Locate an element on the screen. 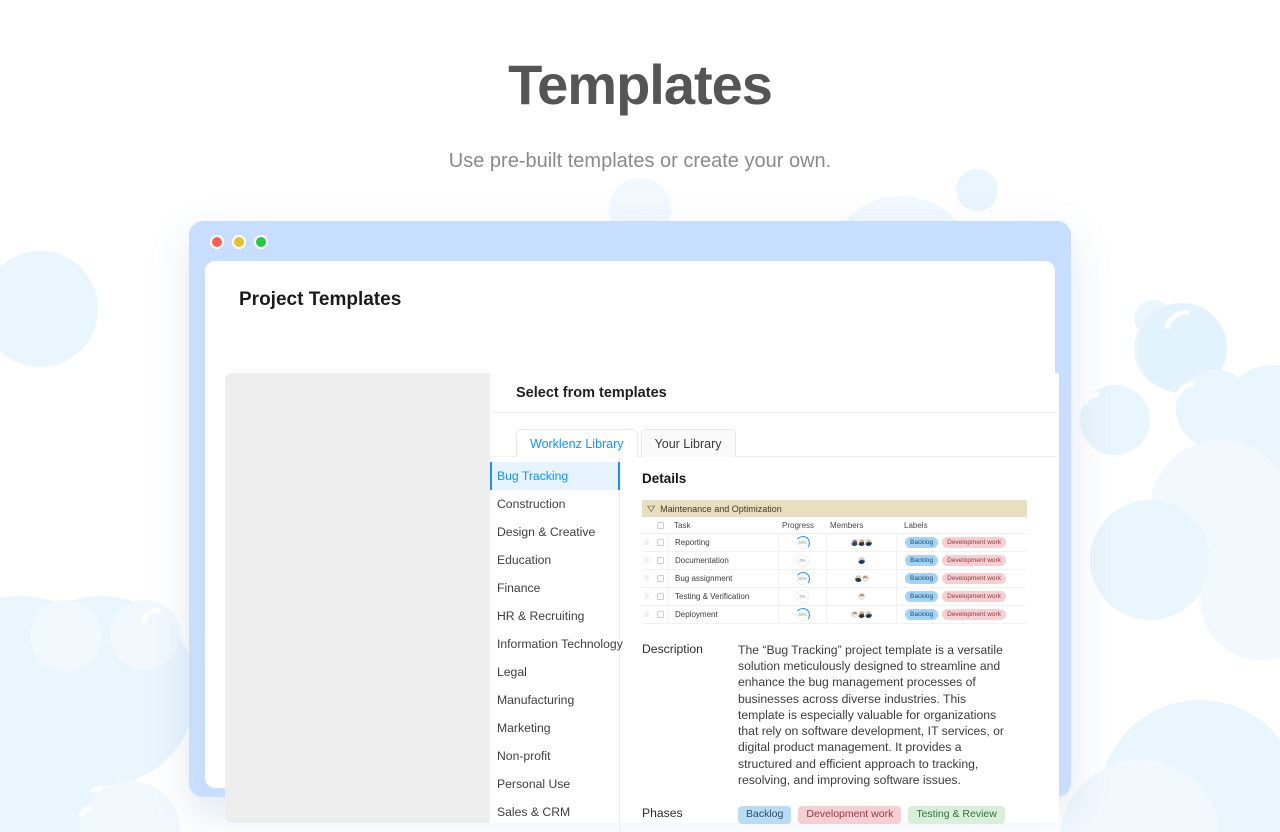  task-group-header: ▽ Maintenance and Optimization is located at coordinates (834, 508).